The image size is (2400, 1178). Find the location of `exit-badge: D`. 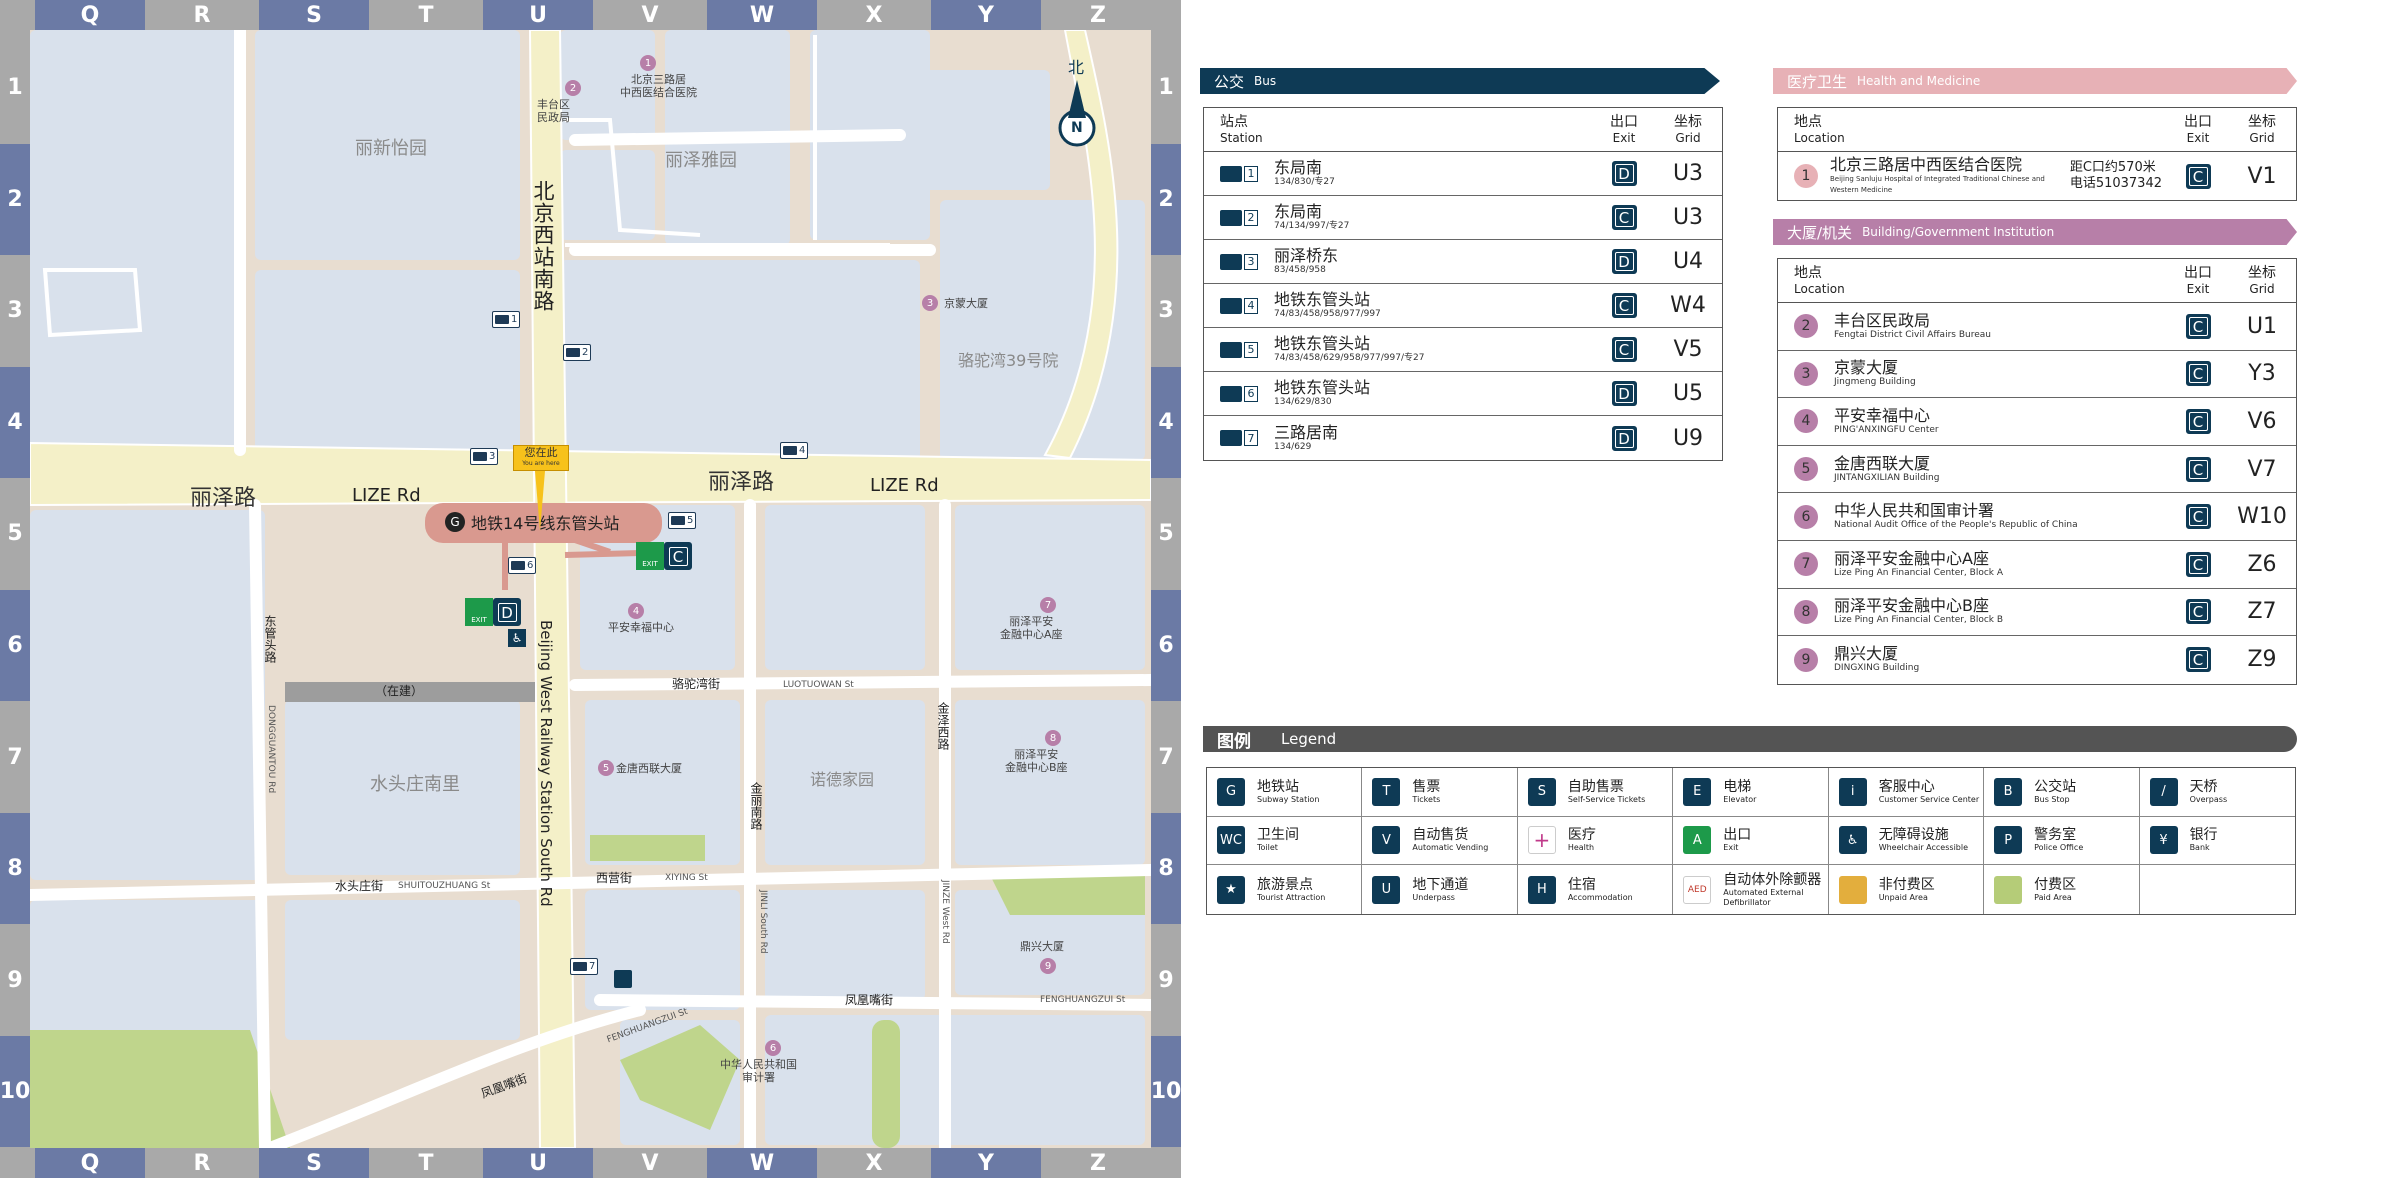

exit-badge: D is located at coordinates (1624, 438).